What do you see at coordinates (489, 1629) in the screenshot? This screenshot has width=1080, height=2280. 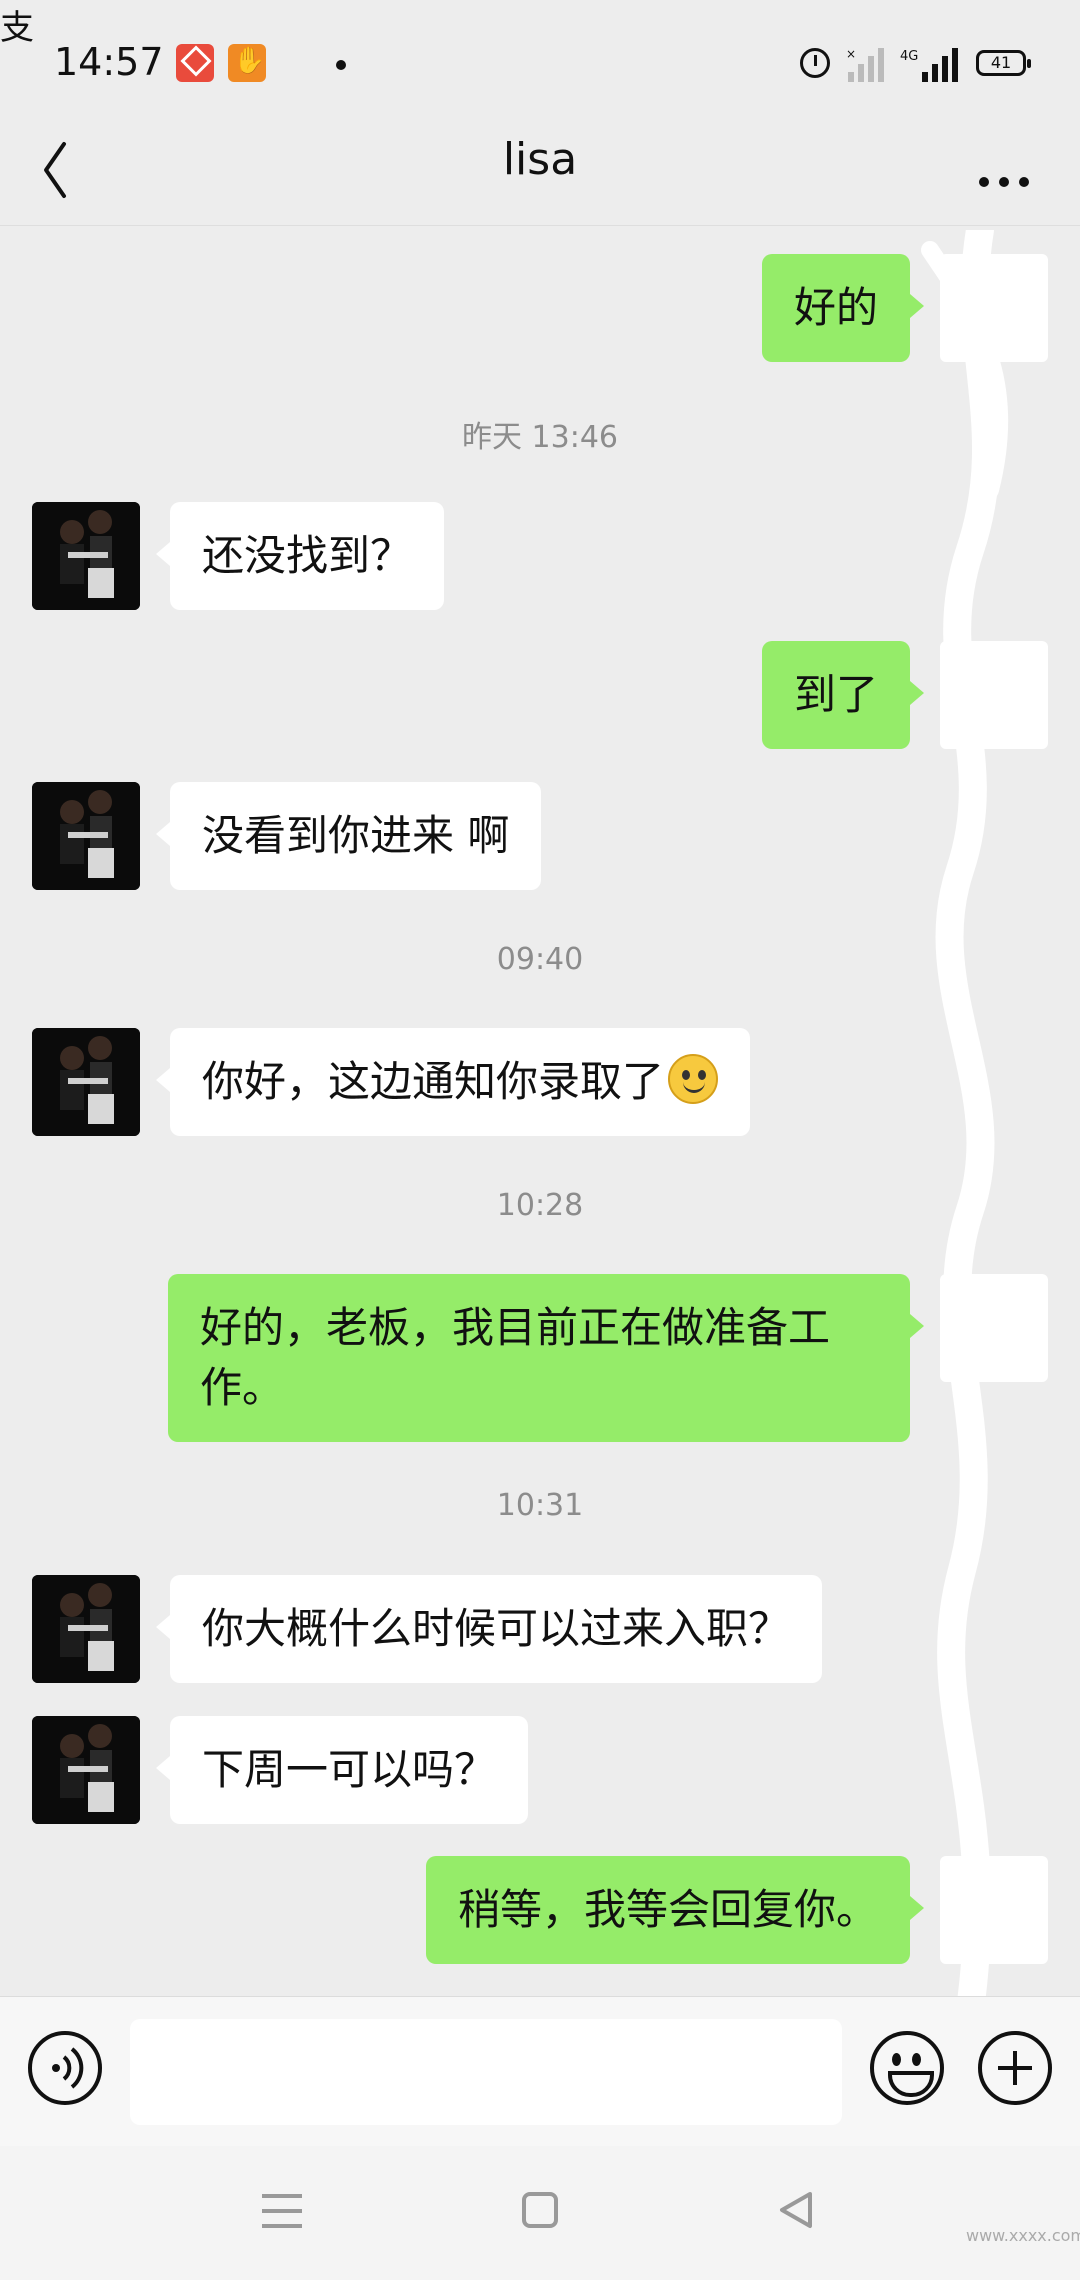 I see `message-bubble-incoming: 你大概什么时候可以过来入职？` at bounding box center [489, 1629].